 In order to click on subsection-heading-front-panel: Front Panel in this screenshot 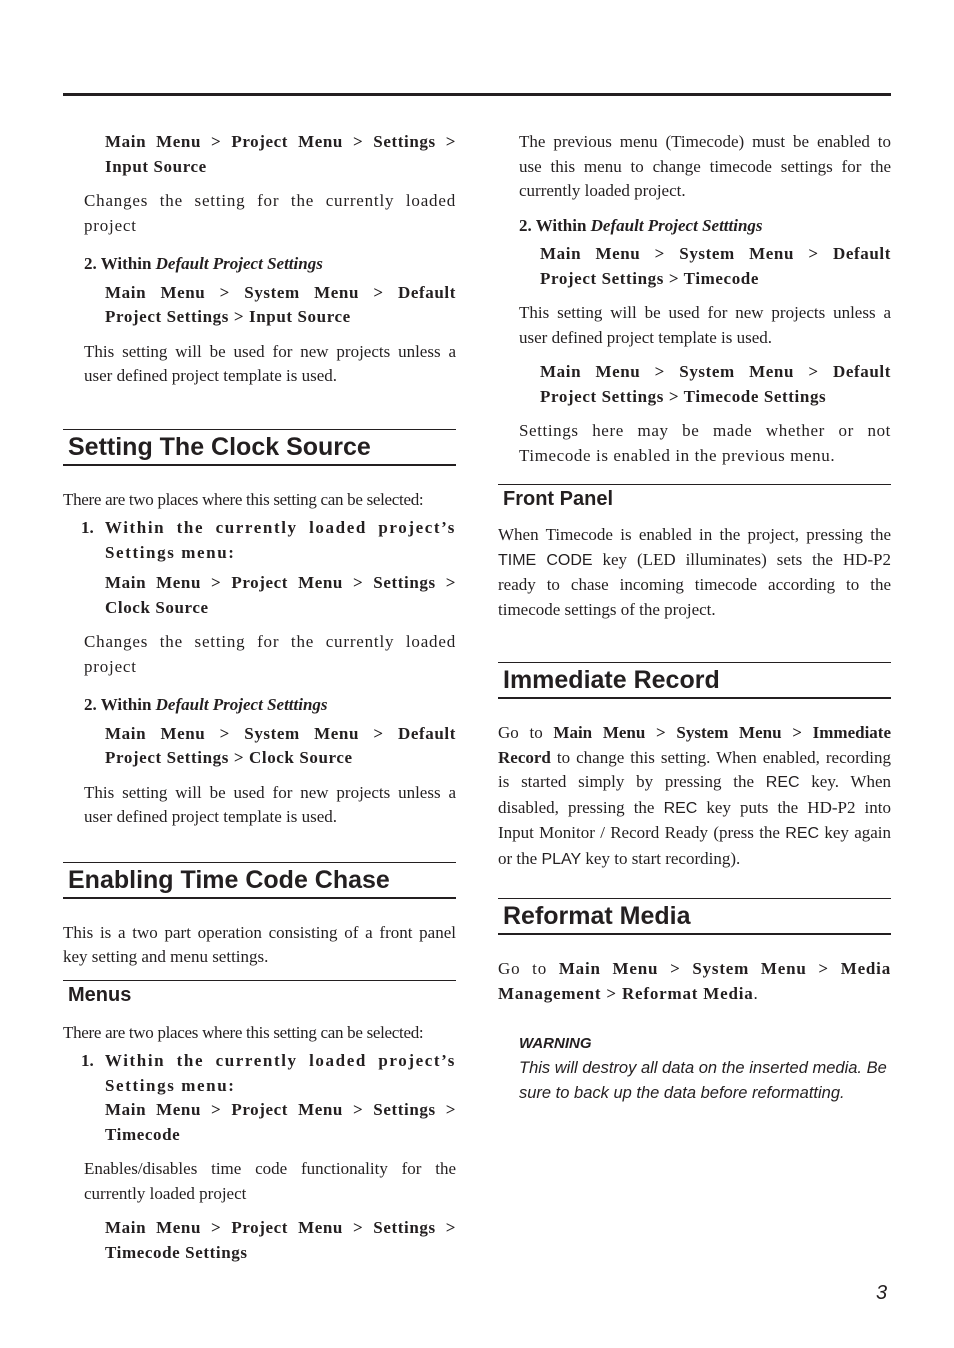, I will do `click(694, 498)`.